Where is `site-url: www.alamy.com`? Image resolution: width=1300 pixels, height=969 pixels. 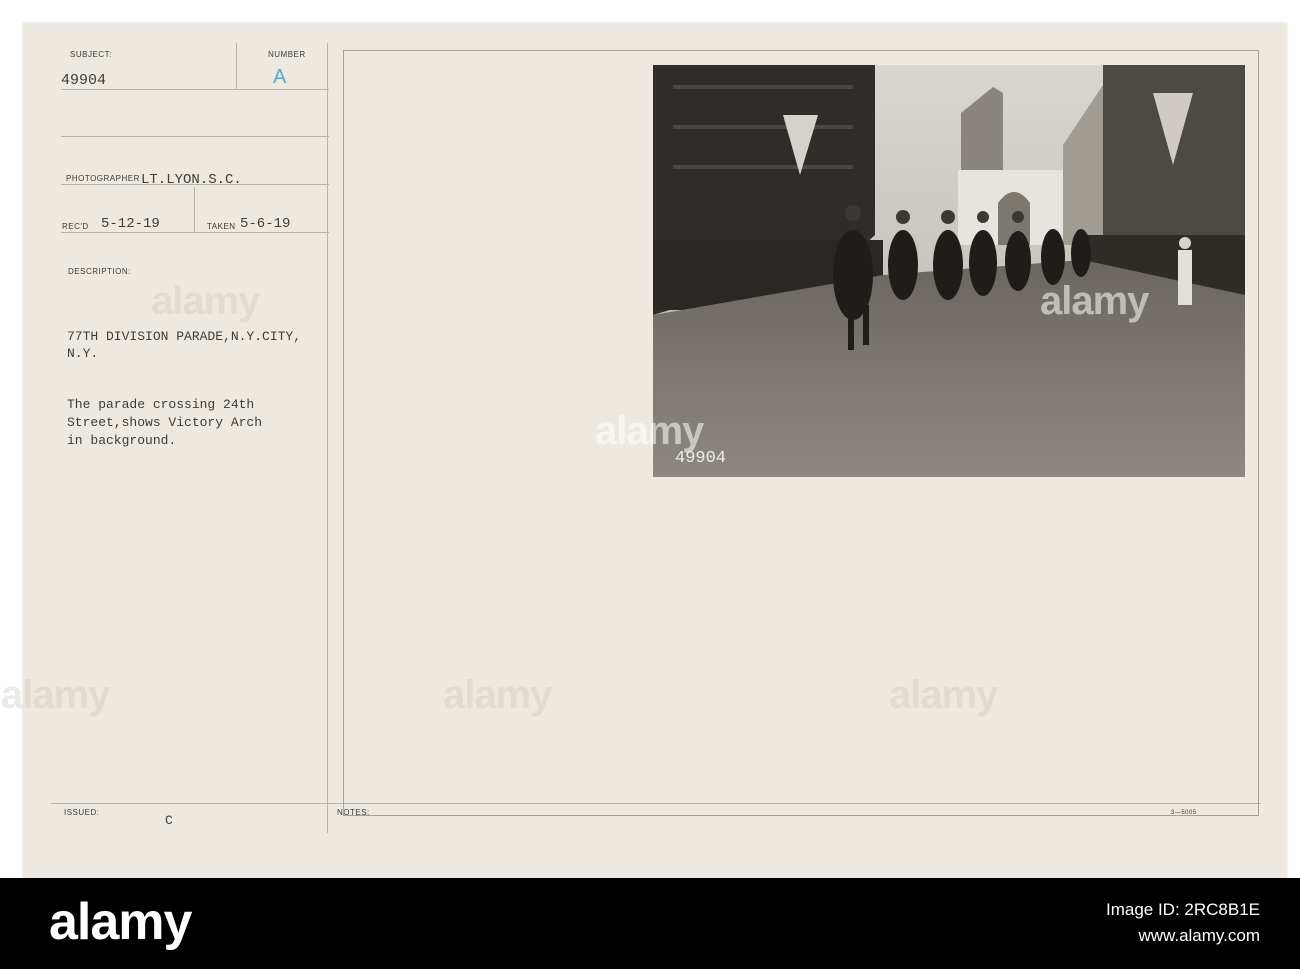
site-url: www.alamy.com is located at coordinates (1183, 936).